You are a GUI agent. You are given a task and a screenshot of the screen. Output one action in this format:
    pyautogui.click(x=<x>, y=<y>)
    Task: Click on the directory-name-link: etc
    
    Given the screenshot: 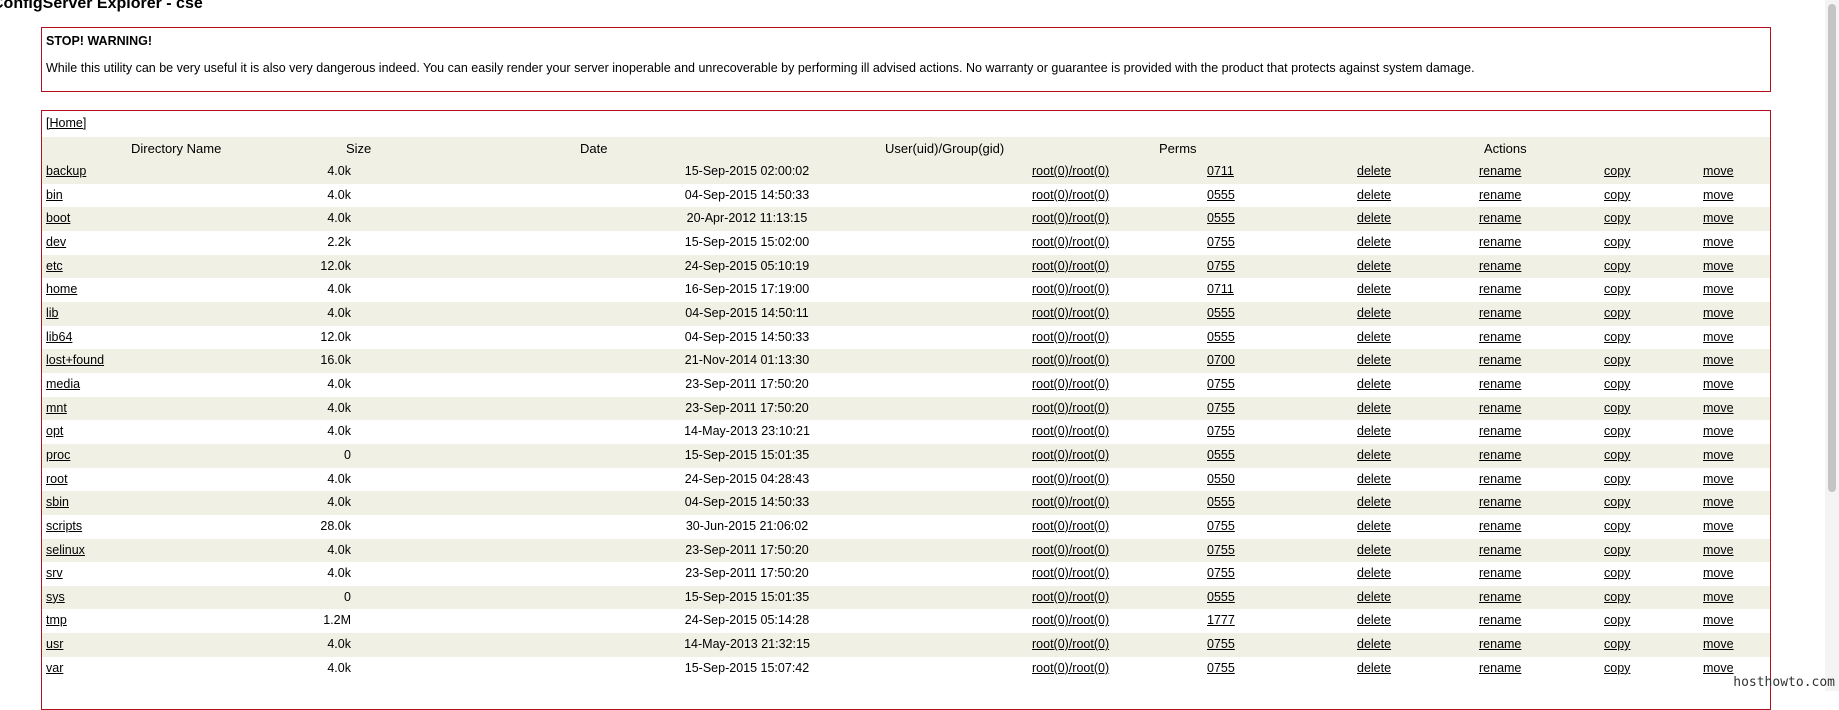 What is the action you would take?
    pyautogui.click(x=54, y=266)
    